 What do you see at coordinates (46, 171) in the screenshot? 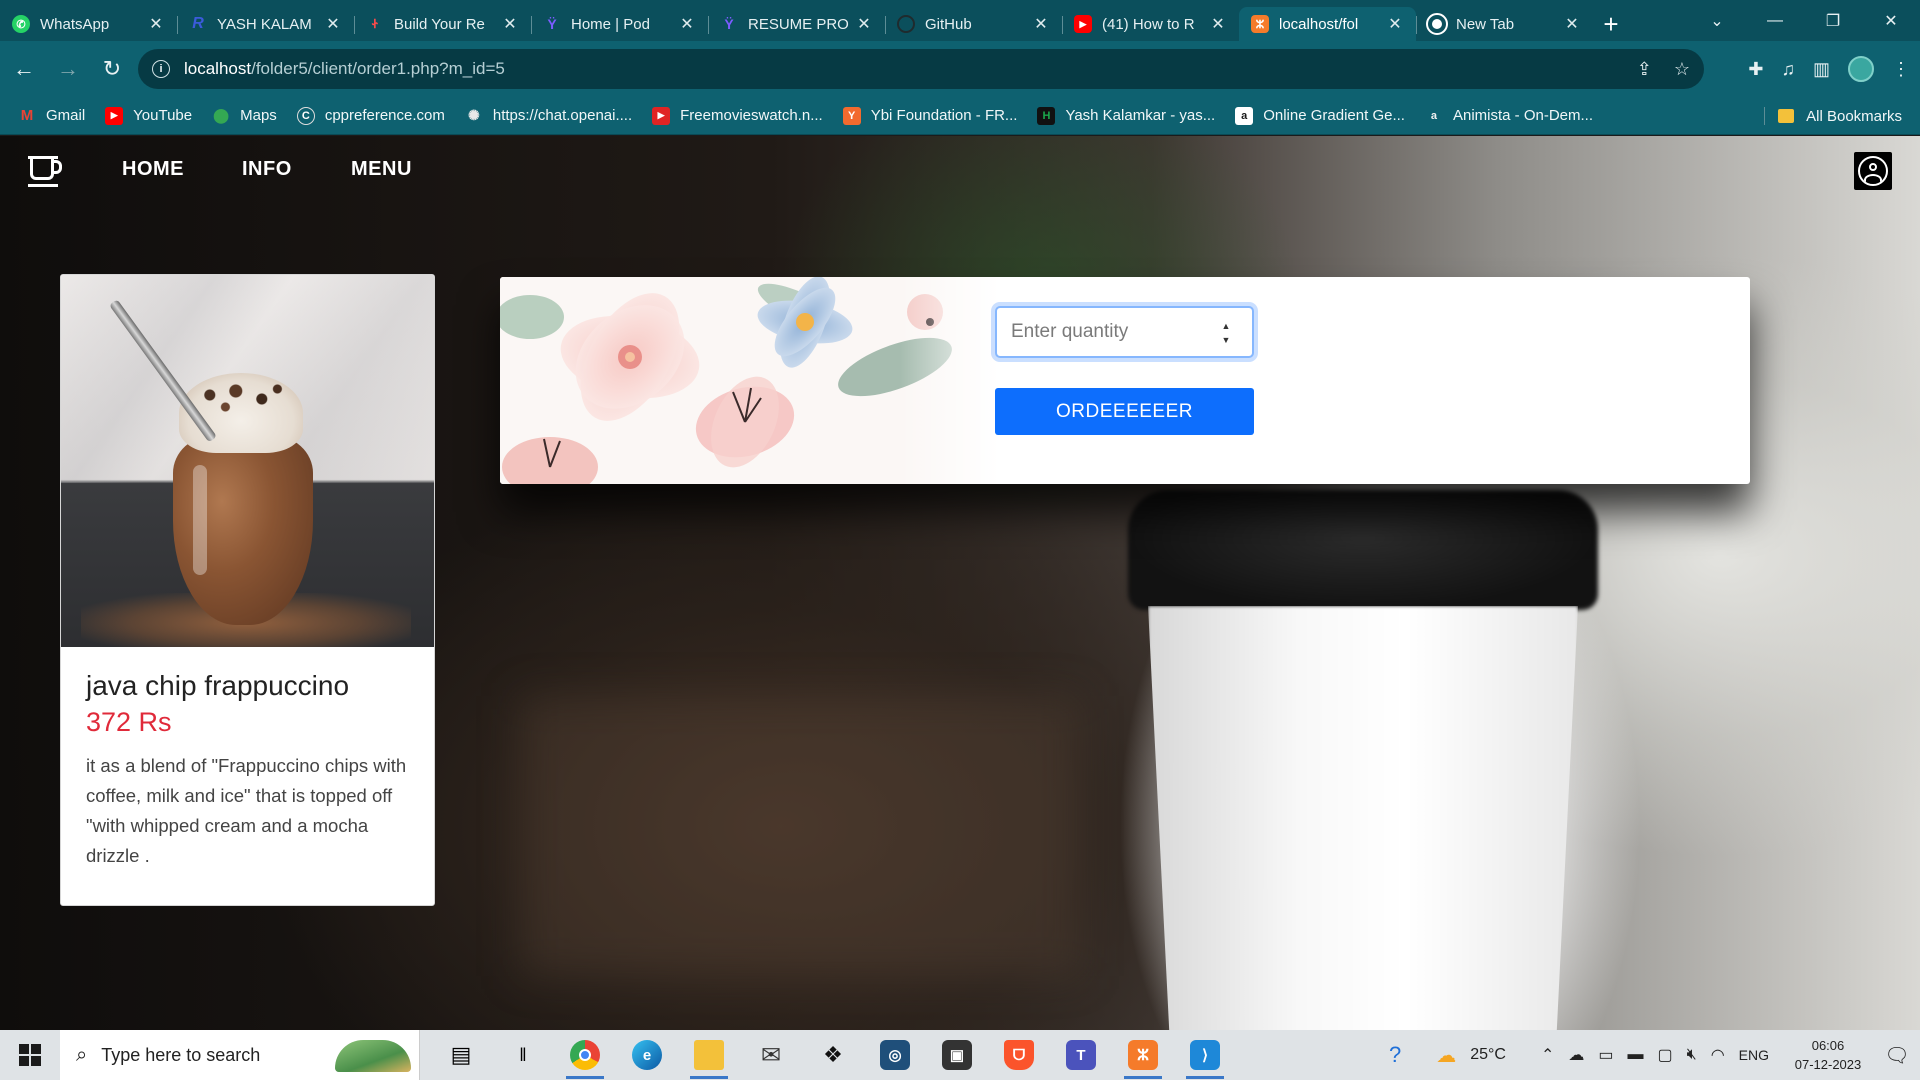
I see `coffee-cup-logo-icon` at bounding box center [46, 171].